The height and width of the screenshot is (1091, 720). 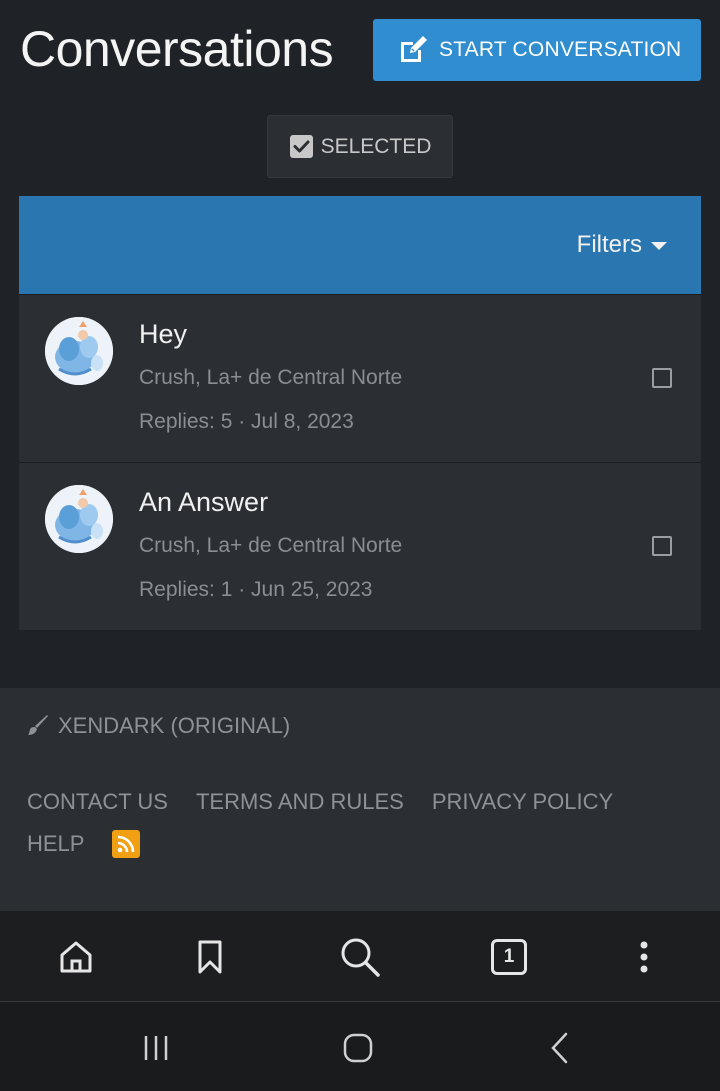 What do you see at coordinates (413, 50) in the screenshot?
I see `edit-icon` at bounding box center [413, 50].